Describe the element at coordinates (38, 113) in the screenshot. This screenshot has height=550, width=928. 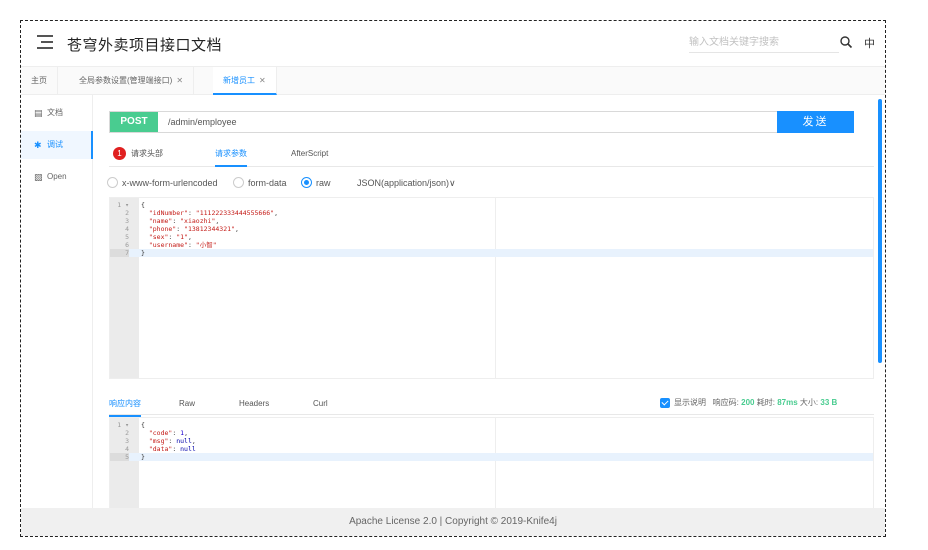
I see `doc-icon: ▤` at that location.